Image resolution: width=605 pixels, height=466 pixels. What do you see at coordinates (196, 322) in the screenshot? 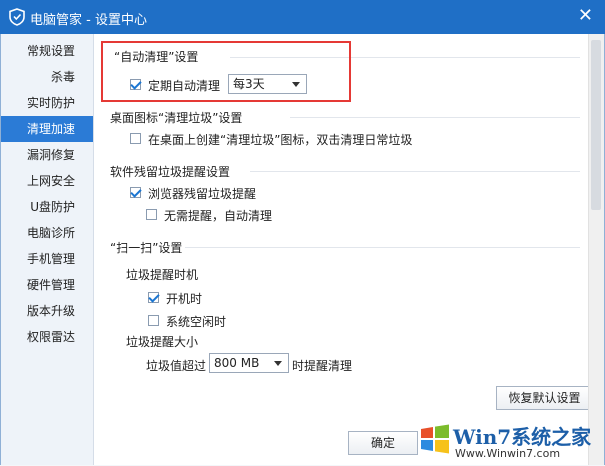
I see `idle-label: 系统空闲时` at bounding box center [196, 322].